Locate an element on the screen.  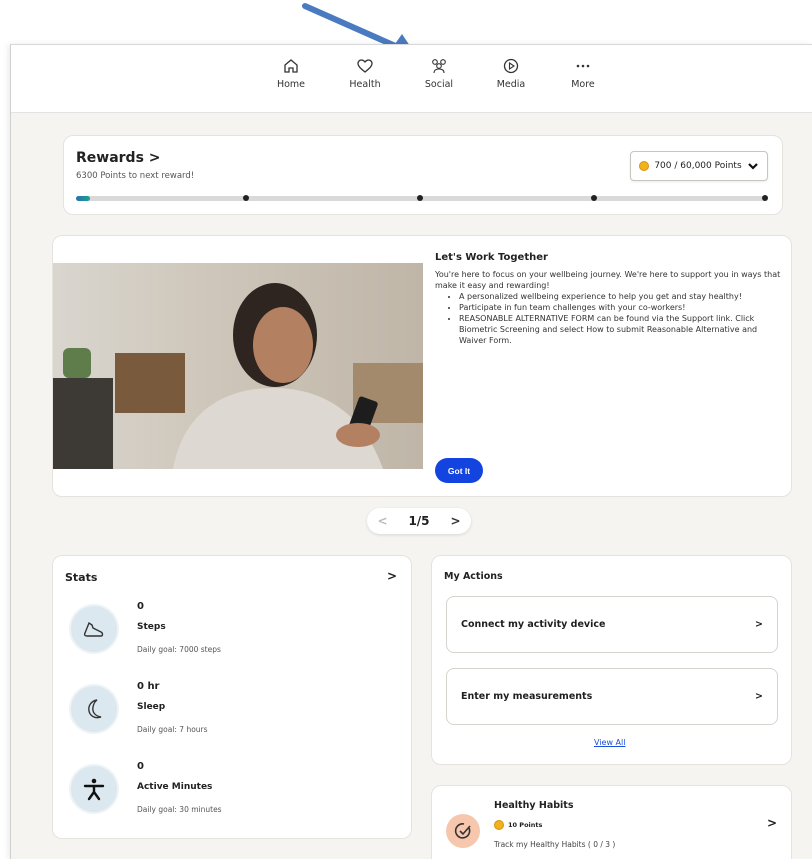
healthy-habits-title: Healthy Habits is located at coordinates (534, 805).